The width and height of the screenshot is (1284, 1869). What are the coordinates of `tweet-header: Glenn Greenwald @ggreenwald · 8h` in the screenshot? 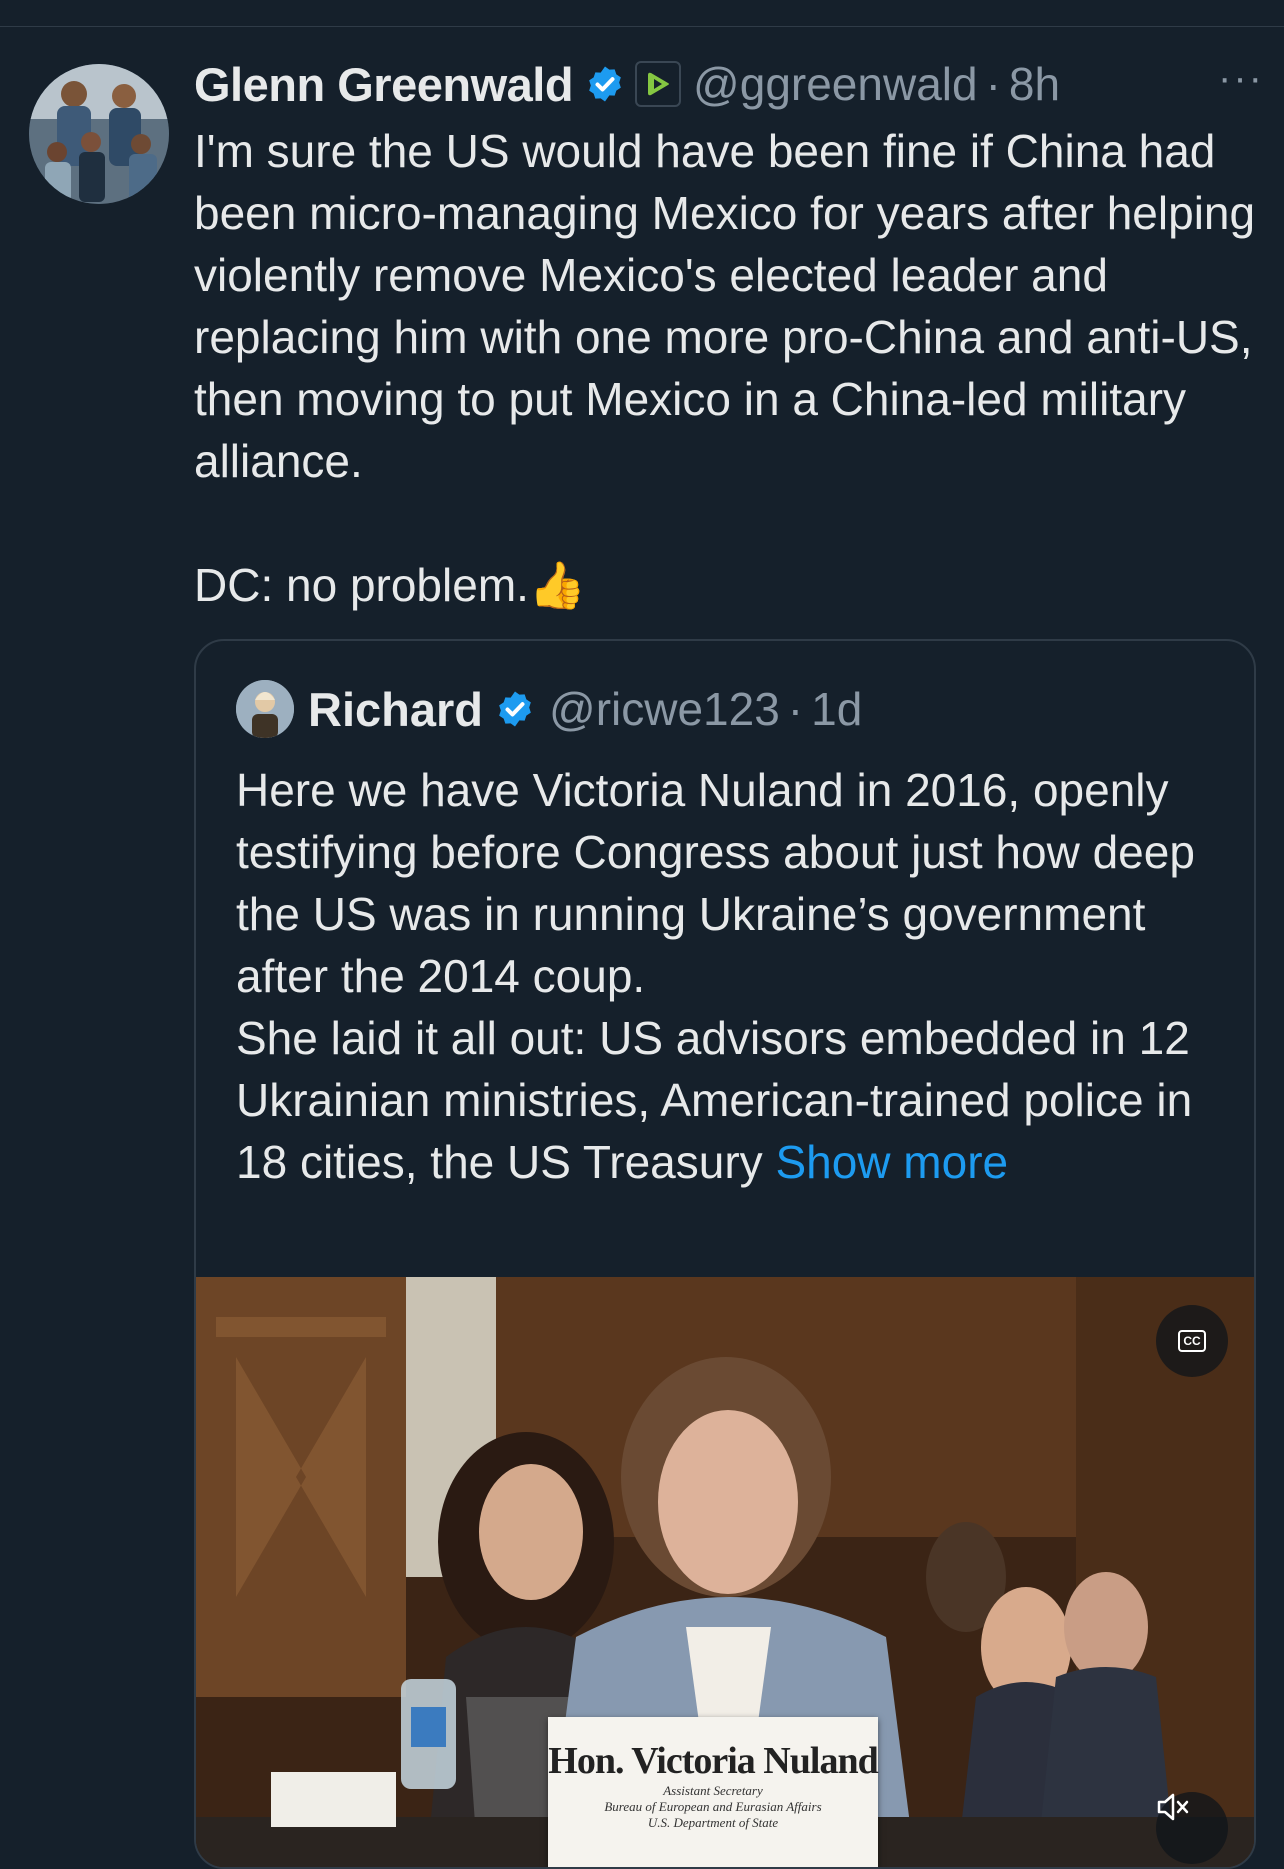 It's located at (627, 84).